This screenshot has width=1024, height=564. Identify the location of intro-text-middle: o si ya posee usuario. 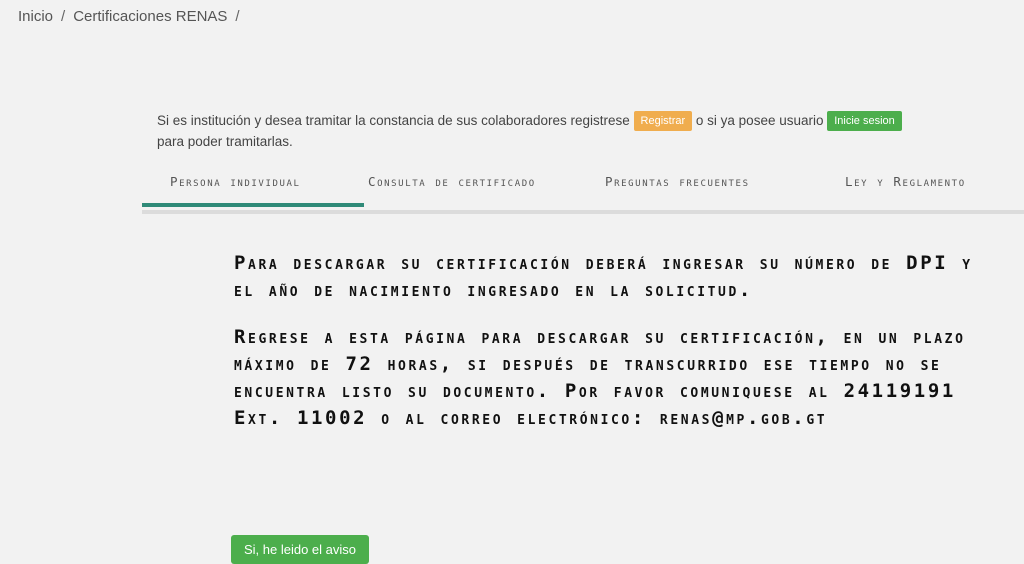
(759, 120).